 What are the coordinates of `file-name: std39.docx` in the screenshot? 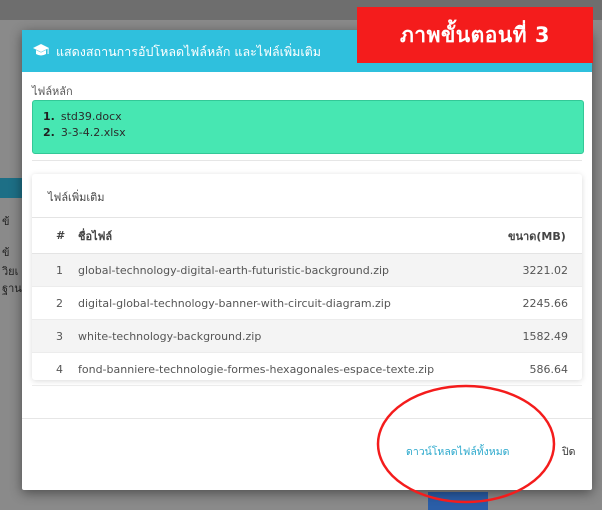 It's located at (91, 116).